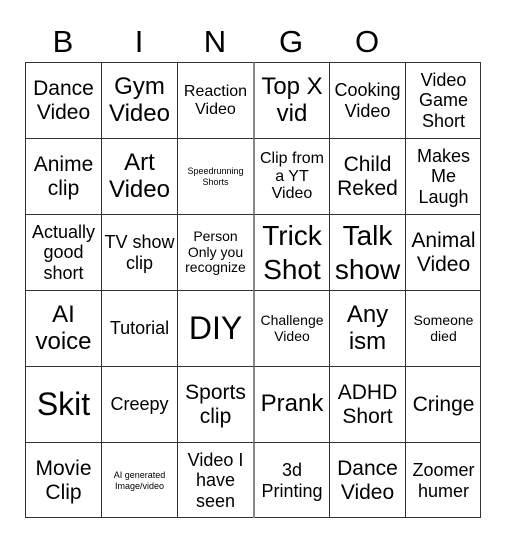 Image resolution: width=506 pixels, height=544 pixels. What do you see at coordinates (63, 41) in the screenshot?
I see `header-letter-b: B` at bounding box center [63, 41].